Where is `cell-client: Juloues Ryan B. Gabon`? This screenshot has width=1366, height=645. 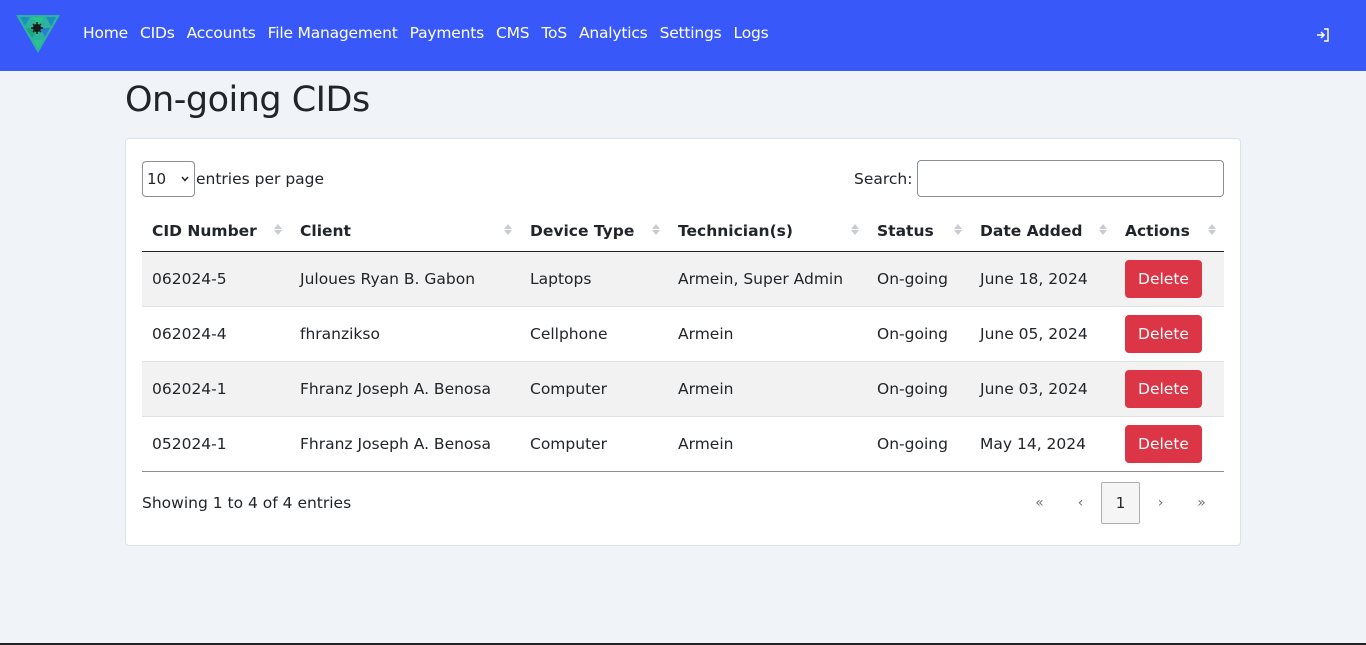
cell-client: Juloues Ryan B. Gabon is located at coordinates (405, 279).